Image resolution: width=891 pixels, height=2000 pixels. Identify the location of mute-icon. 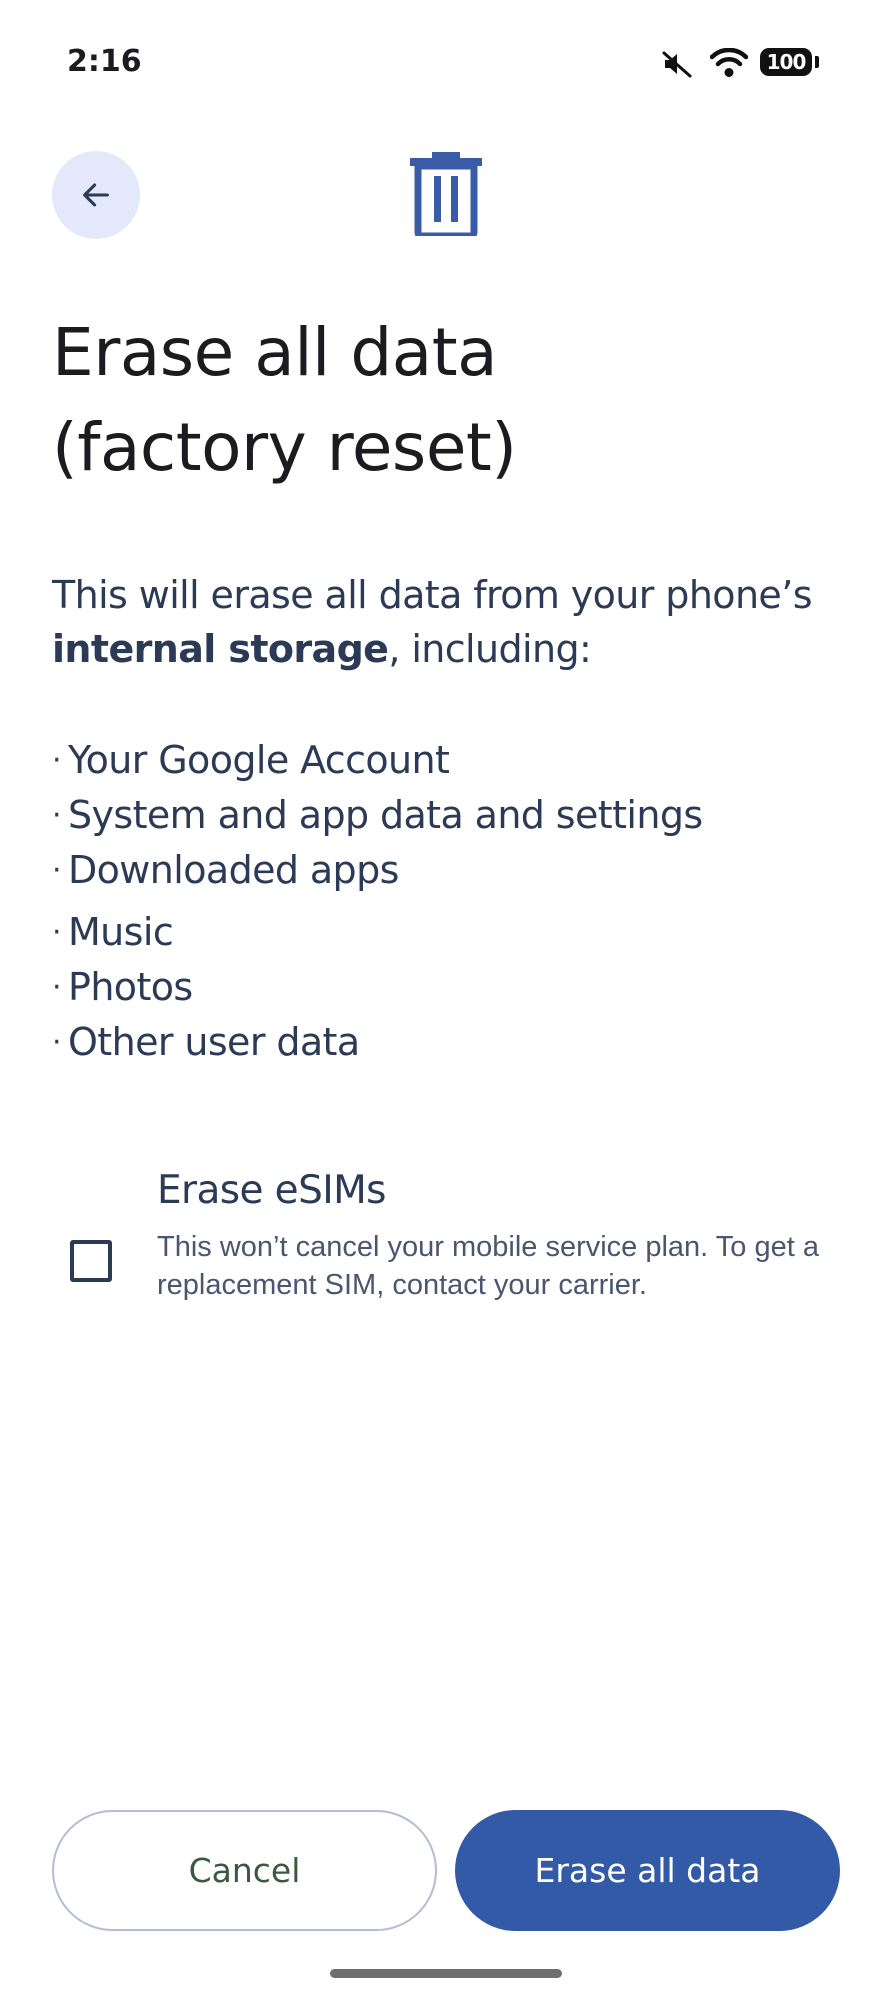
(677, 64).